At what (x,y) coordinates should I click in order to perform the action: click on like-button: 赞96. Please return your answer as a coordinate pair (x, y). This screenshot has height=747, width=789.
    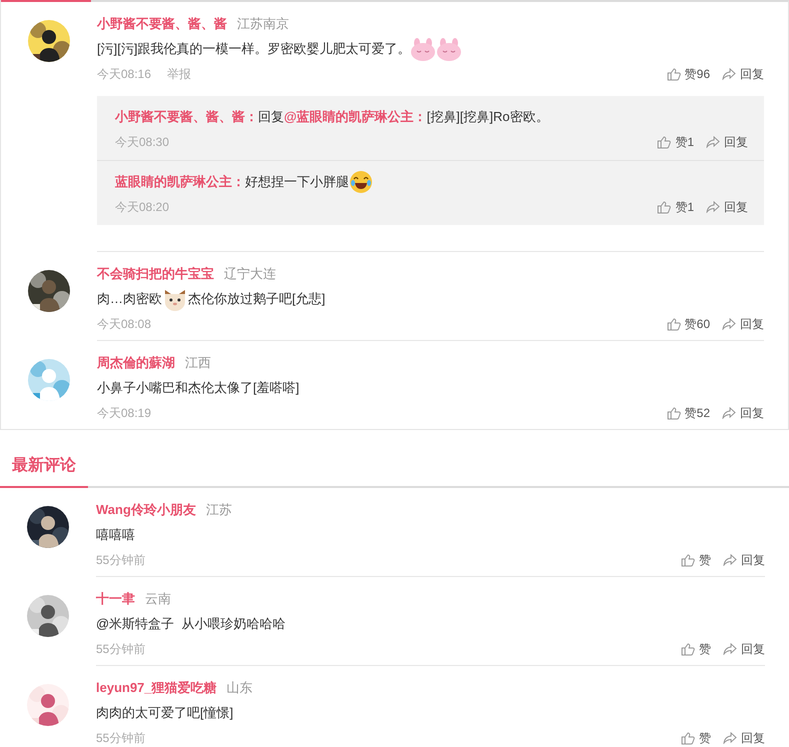
    Looking at the image, I should click on (688, 74).